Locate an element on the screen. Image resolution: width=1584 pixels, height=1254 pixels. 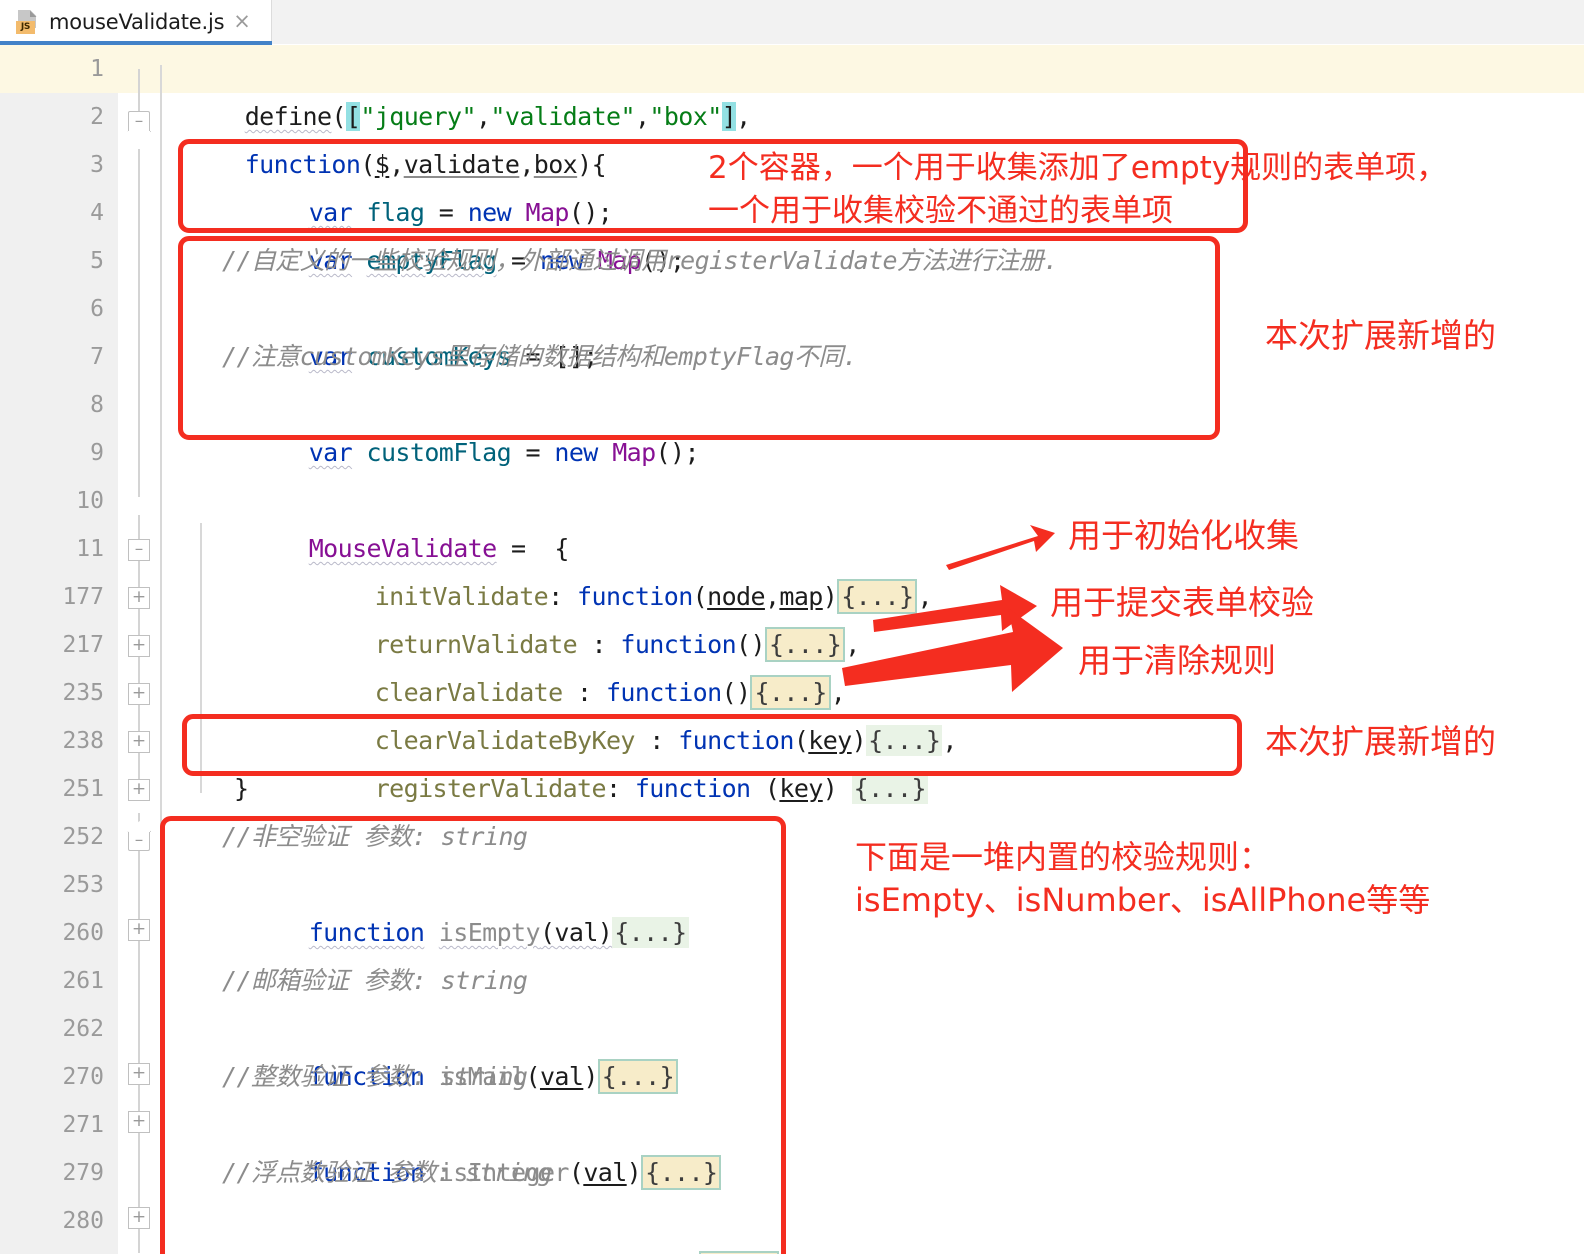
arrow-init-collect is located at coordinates (1000, 547).